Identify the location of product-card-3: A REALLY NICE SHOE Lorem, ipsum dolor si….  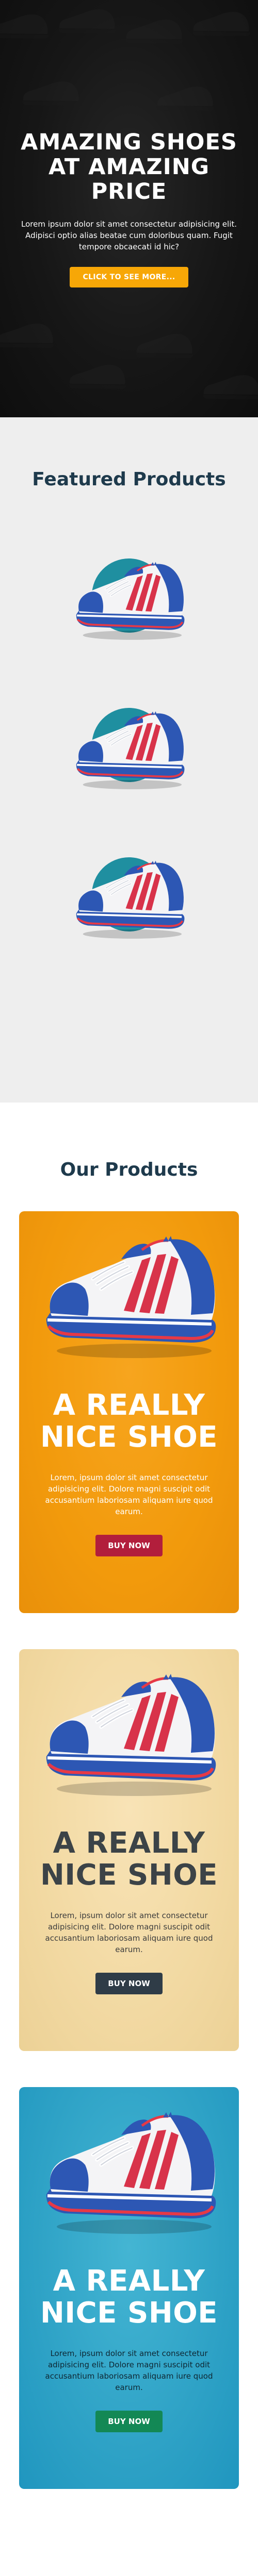
(129, 2288).